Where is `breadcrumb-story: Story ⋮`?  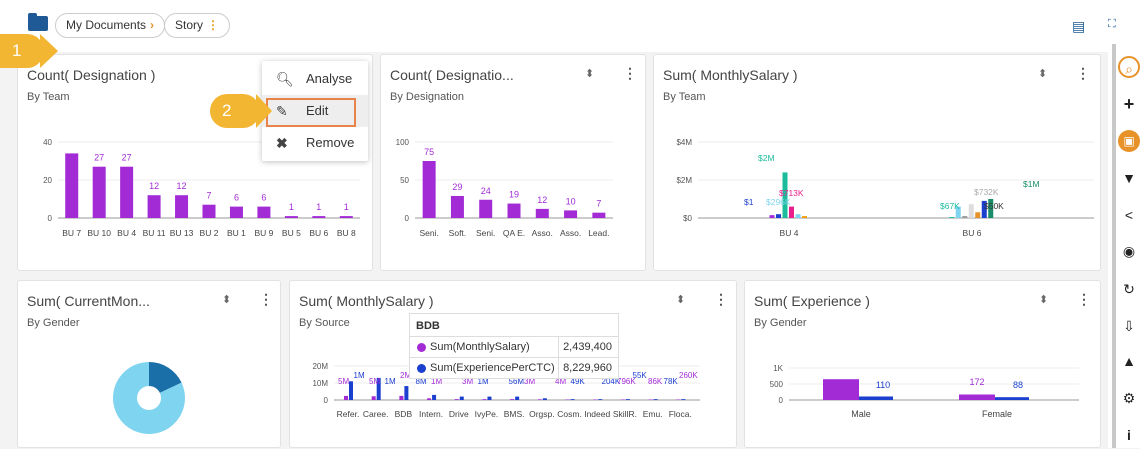 breadcrumb-story: Story ⋮ is located at coordinates (197, 25).